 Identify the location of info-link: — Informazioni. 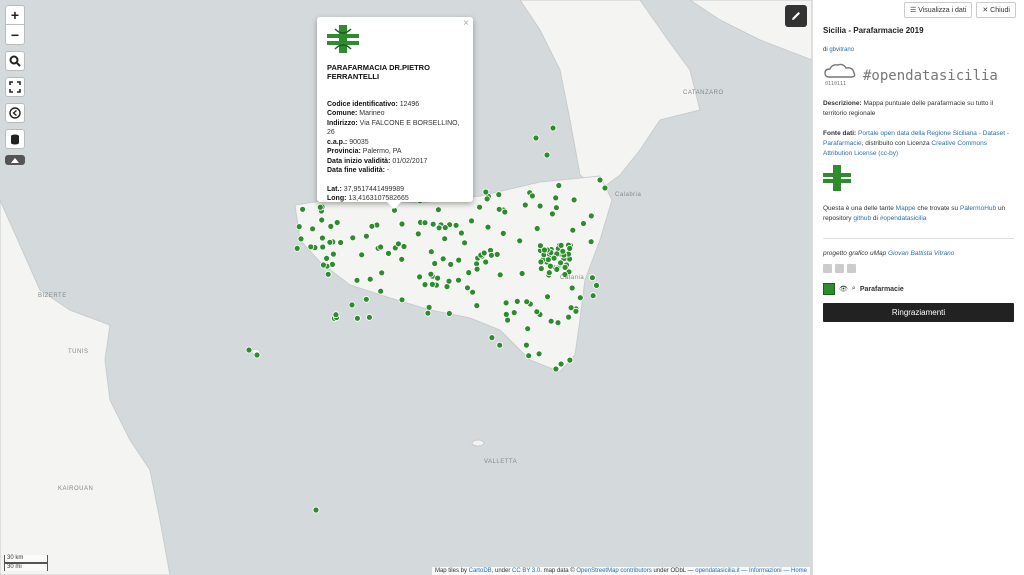
(761, 571).